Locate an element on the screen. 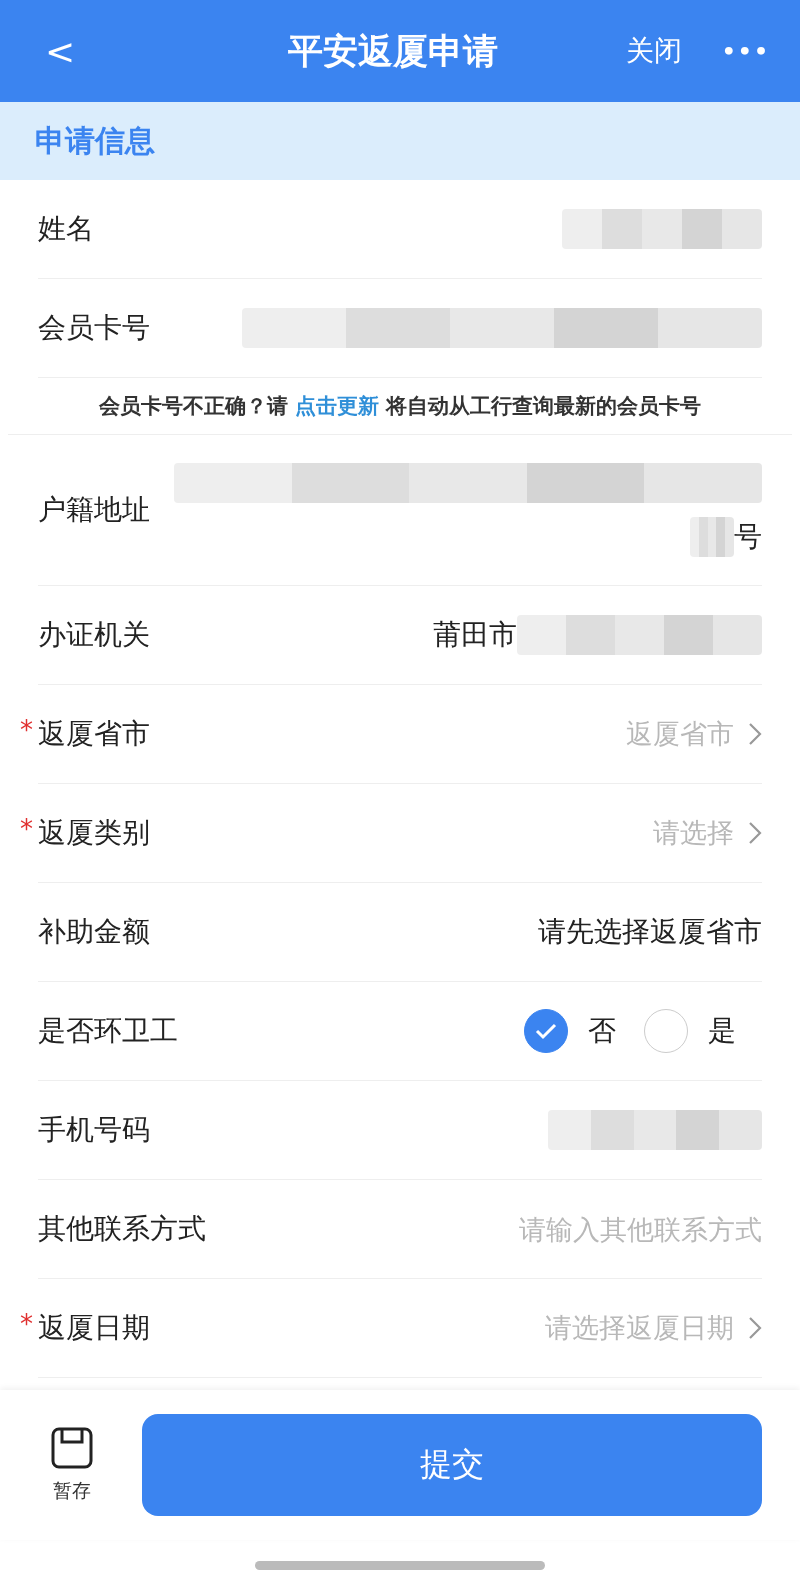  field-value: 莆田市 is located at coordinates (475, 635).